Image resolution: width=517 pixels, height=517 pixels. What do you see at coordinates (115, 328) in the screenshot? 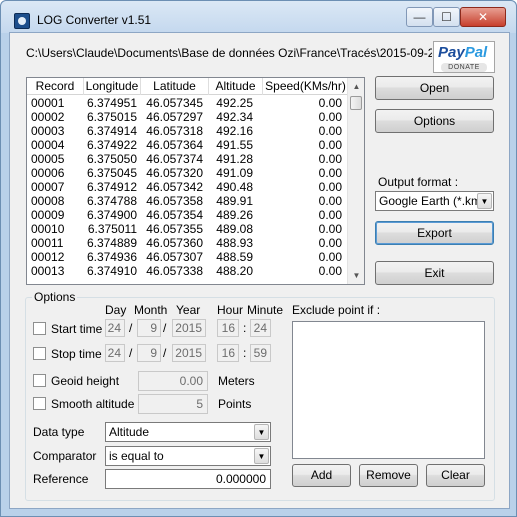
I see `start-day-field: 24` at bounding box center [115, 328].